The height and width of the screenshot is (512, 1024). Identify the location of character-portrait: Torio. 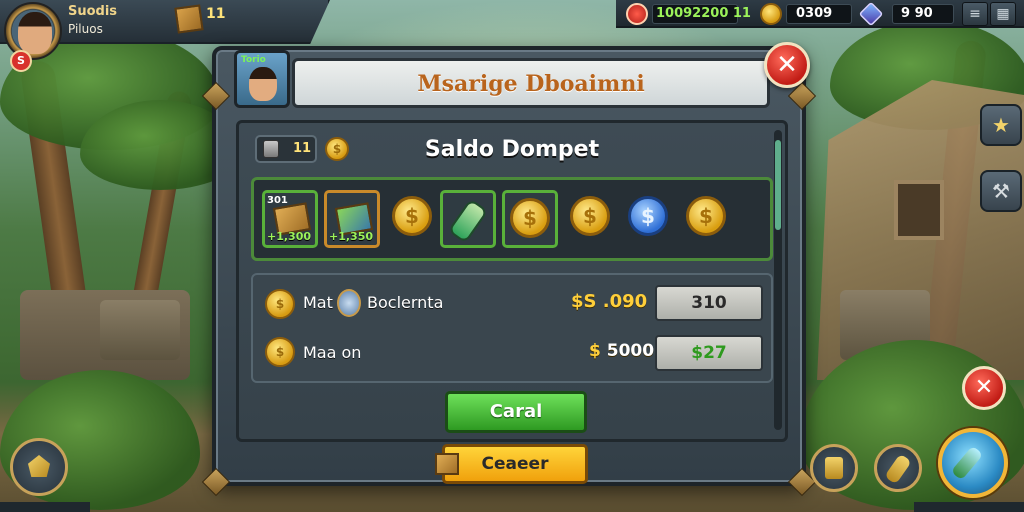
(262, 79).